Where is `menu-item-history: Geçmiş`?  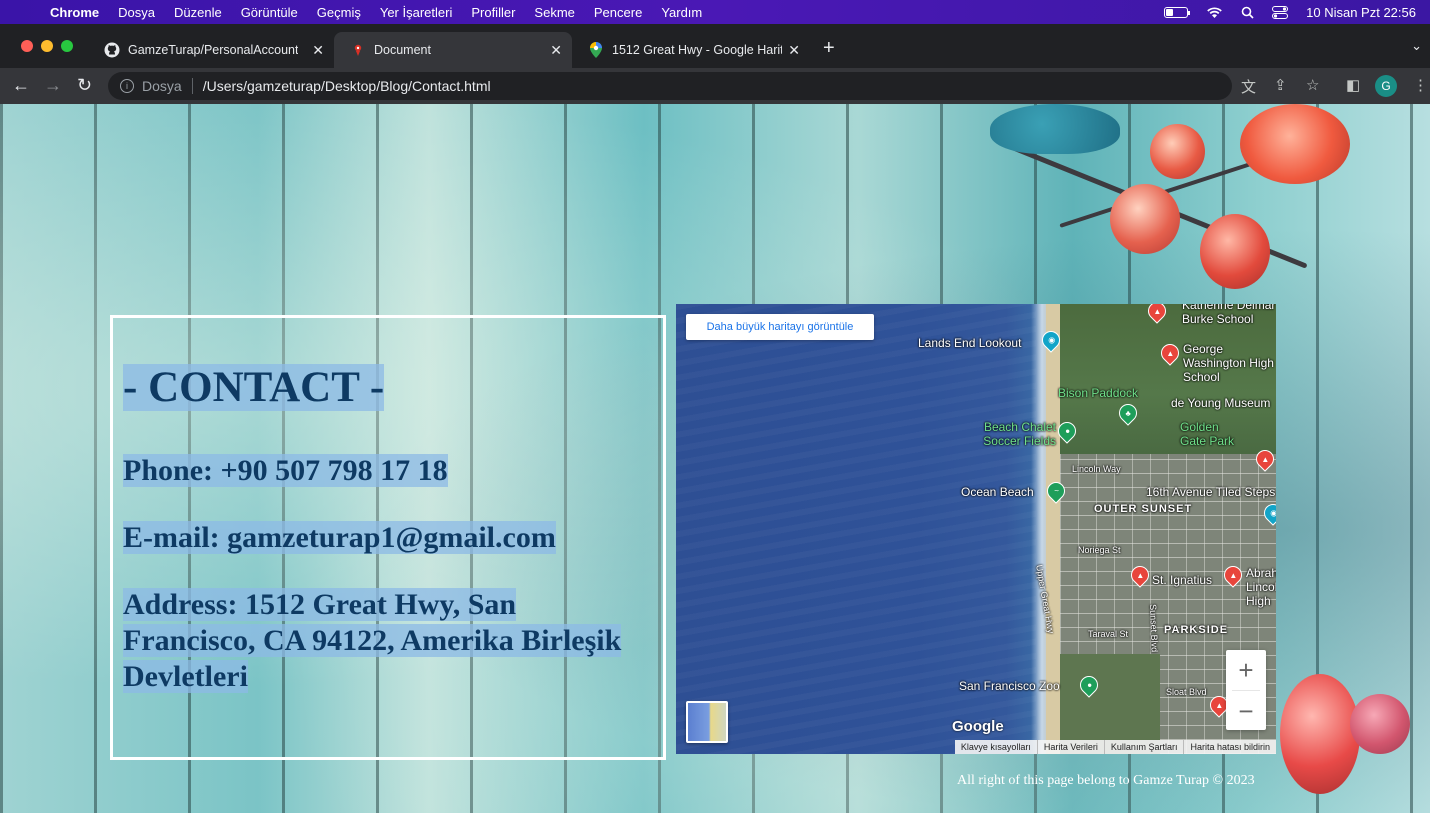 menu-item-history: Geçmiş is located at coordinates (339, 12).